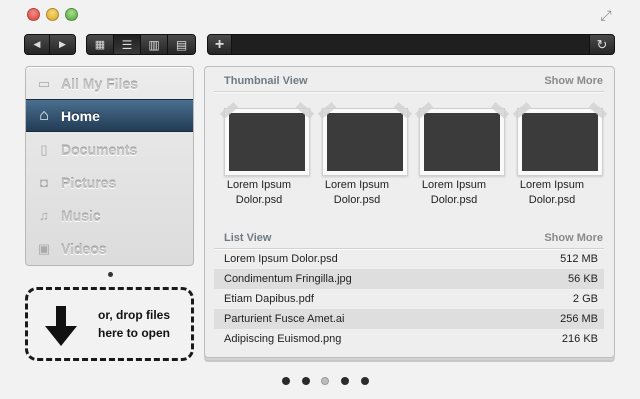 This screenshot has height=399, width=640. I want to click on list-item: Adipiscing Euismod.png 216 KB, so click(409, 339).